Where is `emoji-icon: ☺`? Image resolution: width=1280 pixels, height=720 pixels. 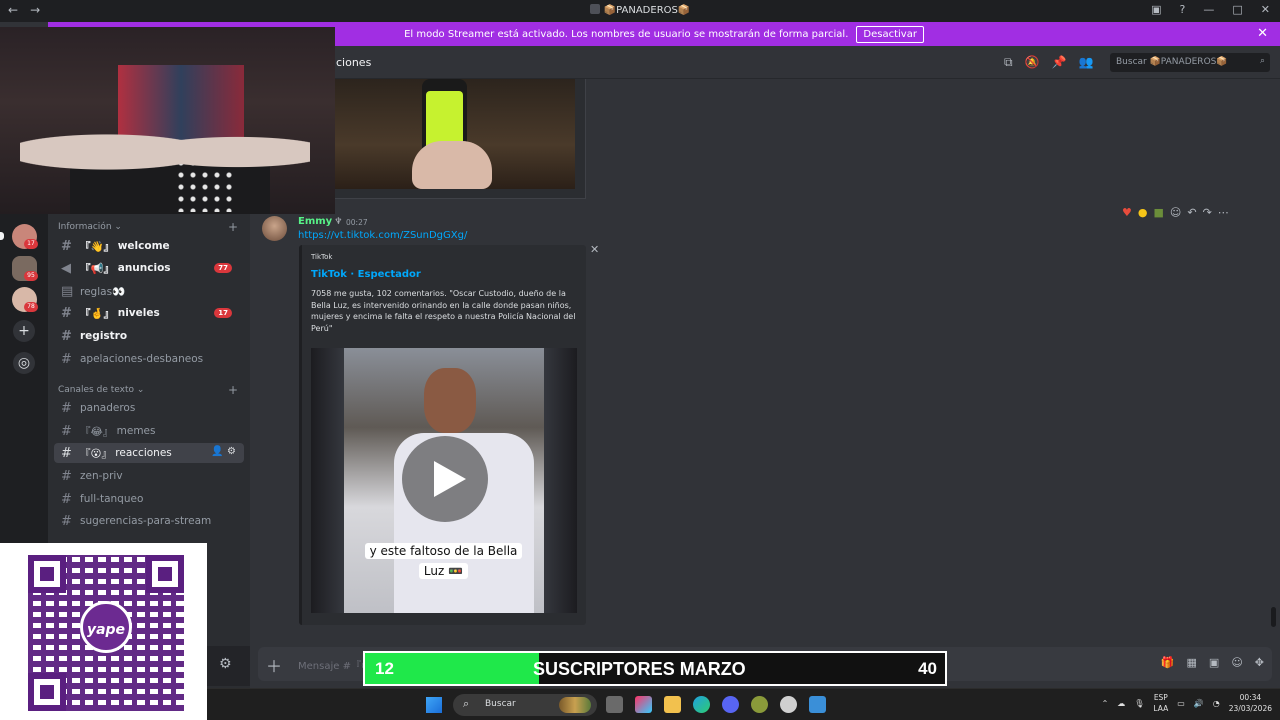 emoji-icon: ☺ is located at coordinates (1236, 662).